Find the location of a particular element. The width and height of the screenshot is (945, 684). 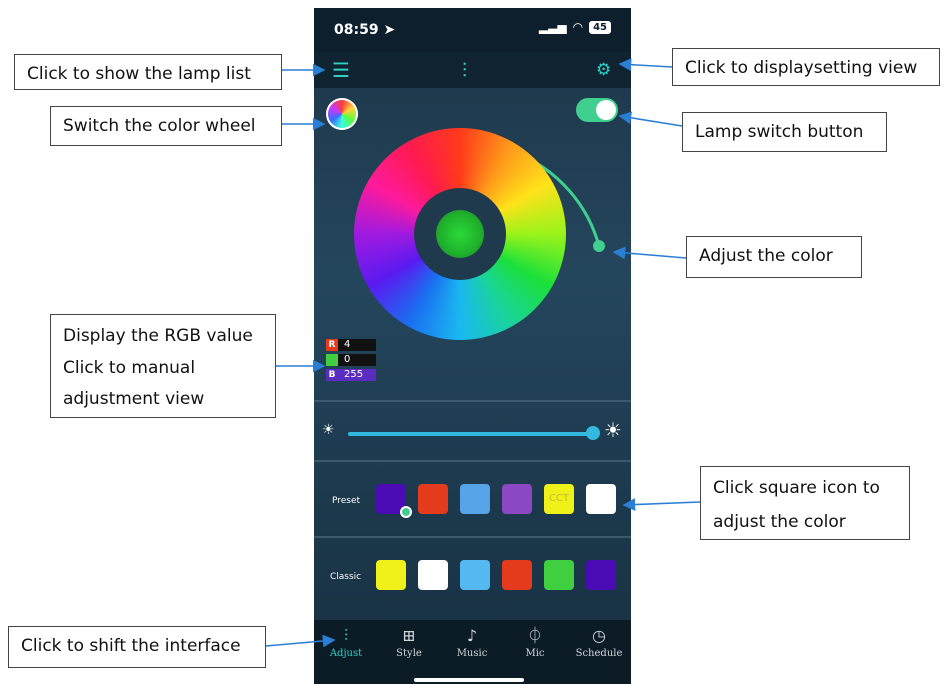

callout-square-icon: Click square icon to adjust the color is located at coordinates (805, 503).